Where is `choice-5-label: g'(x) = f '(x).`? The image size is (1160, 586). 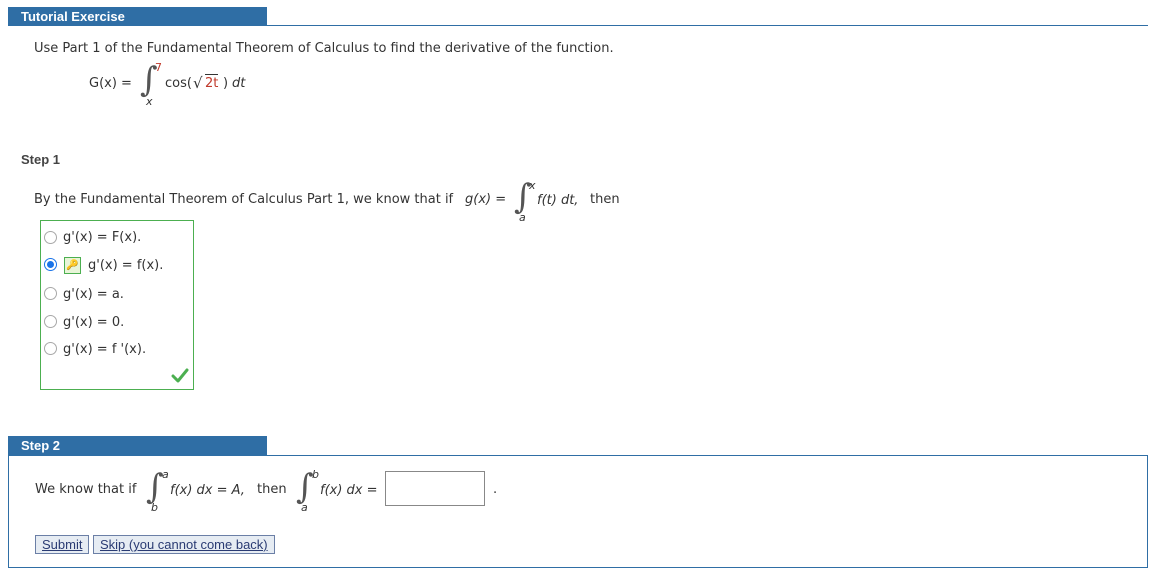 choice-5-label: g'(x) = f '(x). is located at coordinates (105, 349).